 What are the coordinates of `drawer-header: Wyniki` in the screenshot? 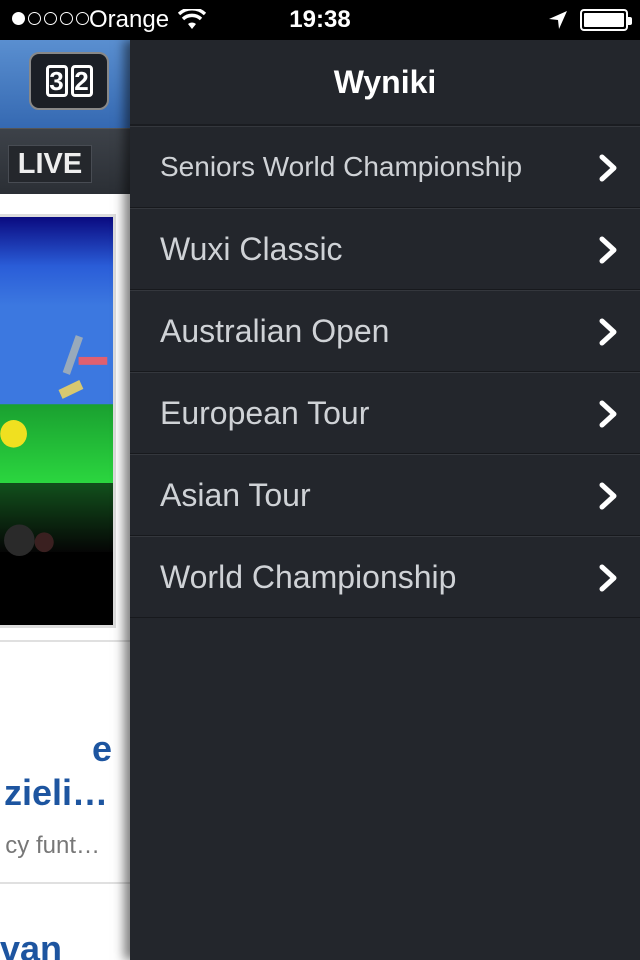 It's located at (385, 83).